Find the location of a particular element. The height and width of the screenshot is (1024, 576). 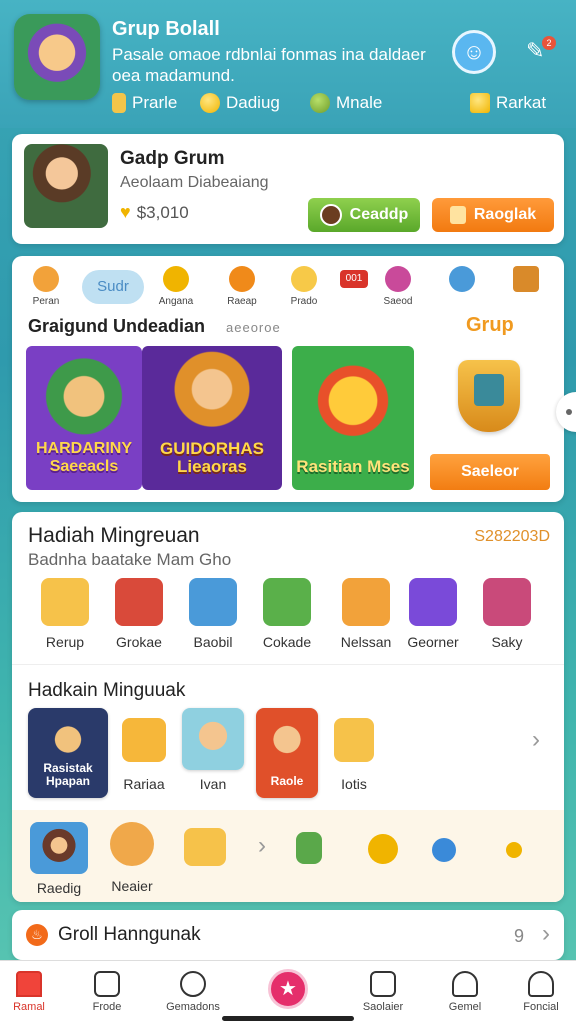

nav-foncial: Foncial is located at coordinates (541, 992).